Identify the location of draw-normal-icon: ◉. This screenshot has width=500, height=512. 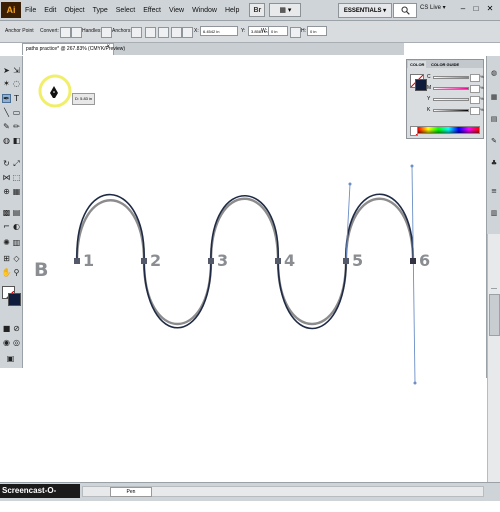
(6, 342).